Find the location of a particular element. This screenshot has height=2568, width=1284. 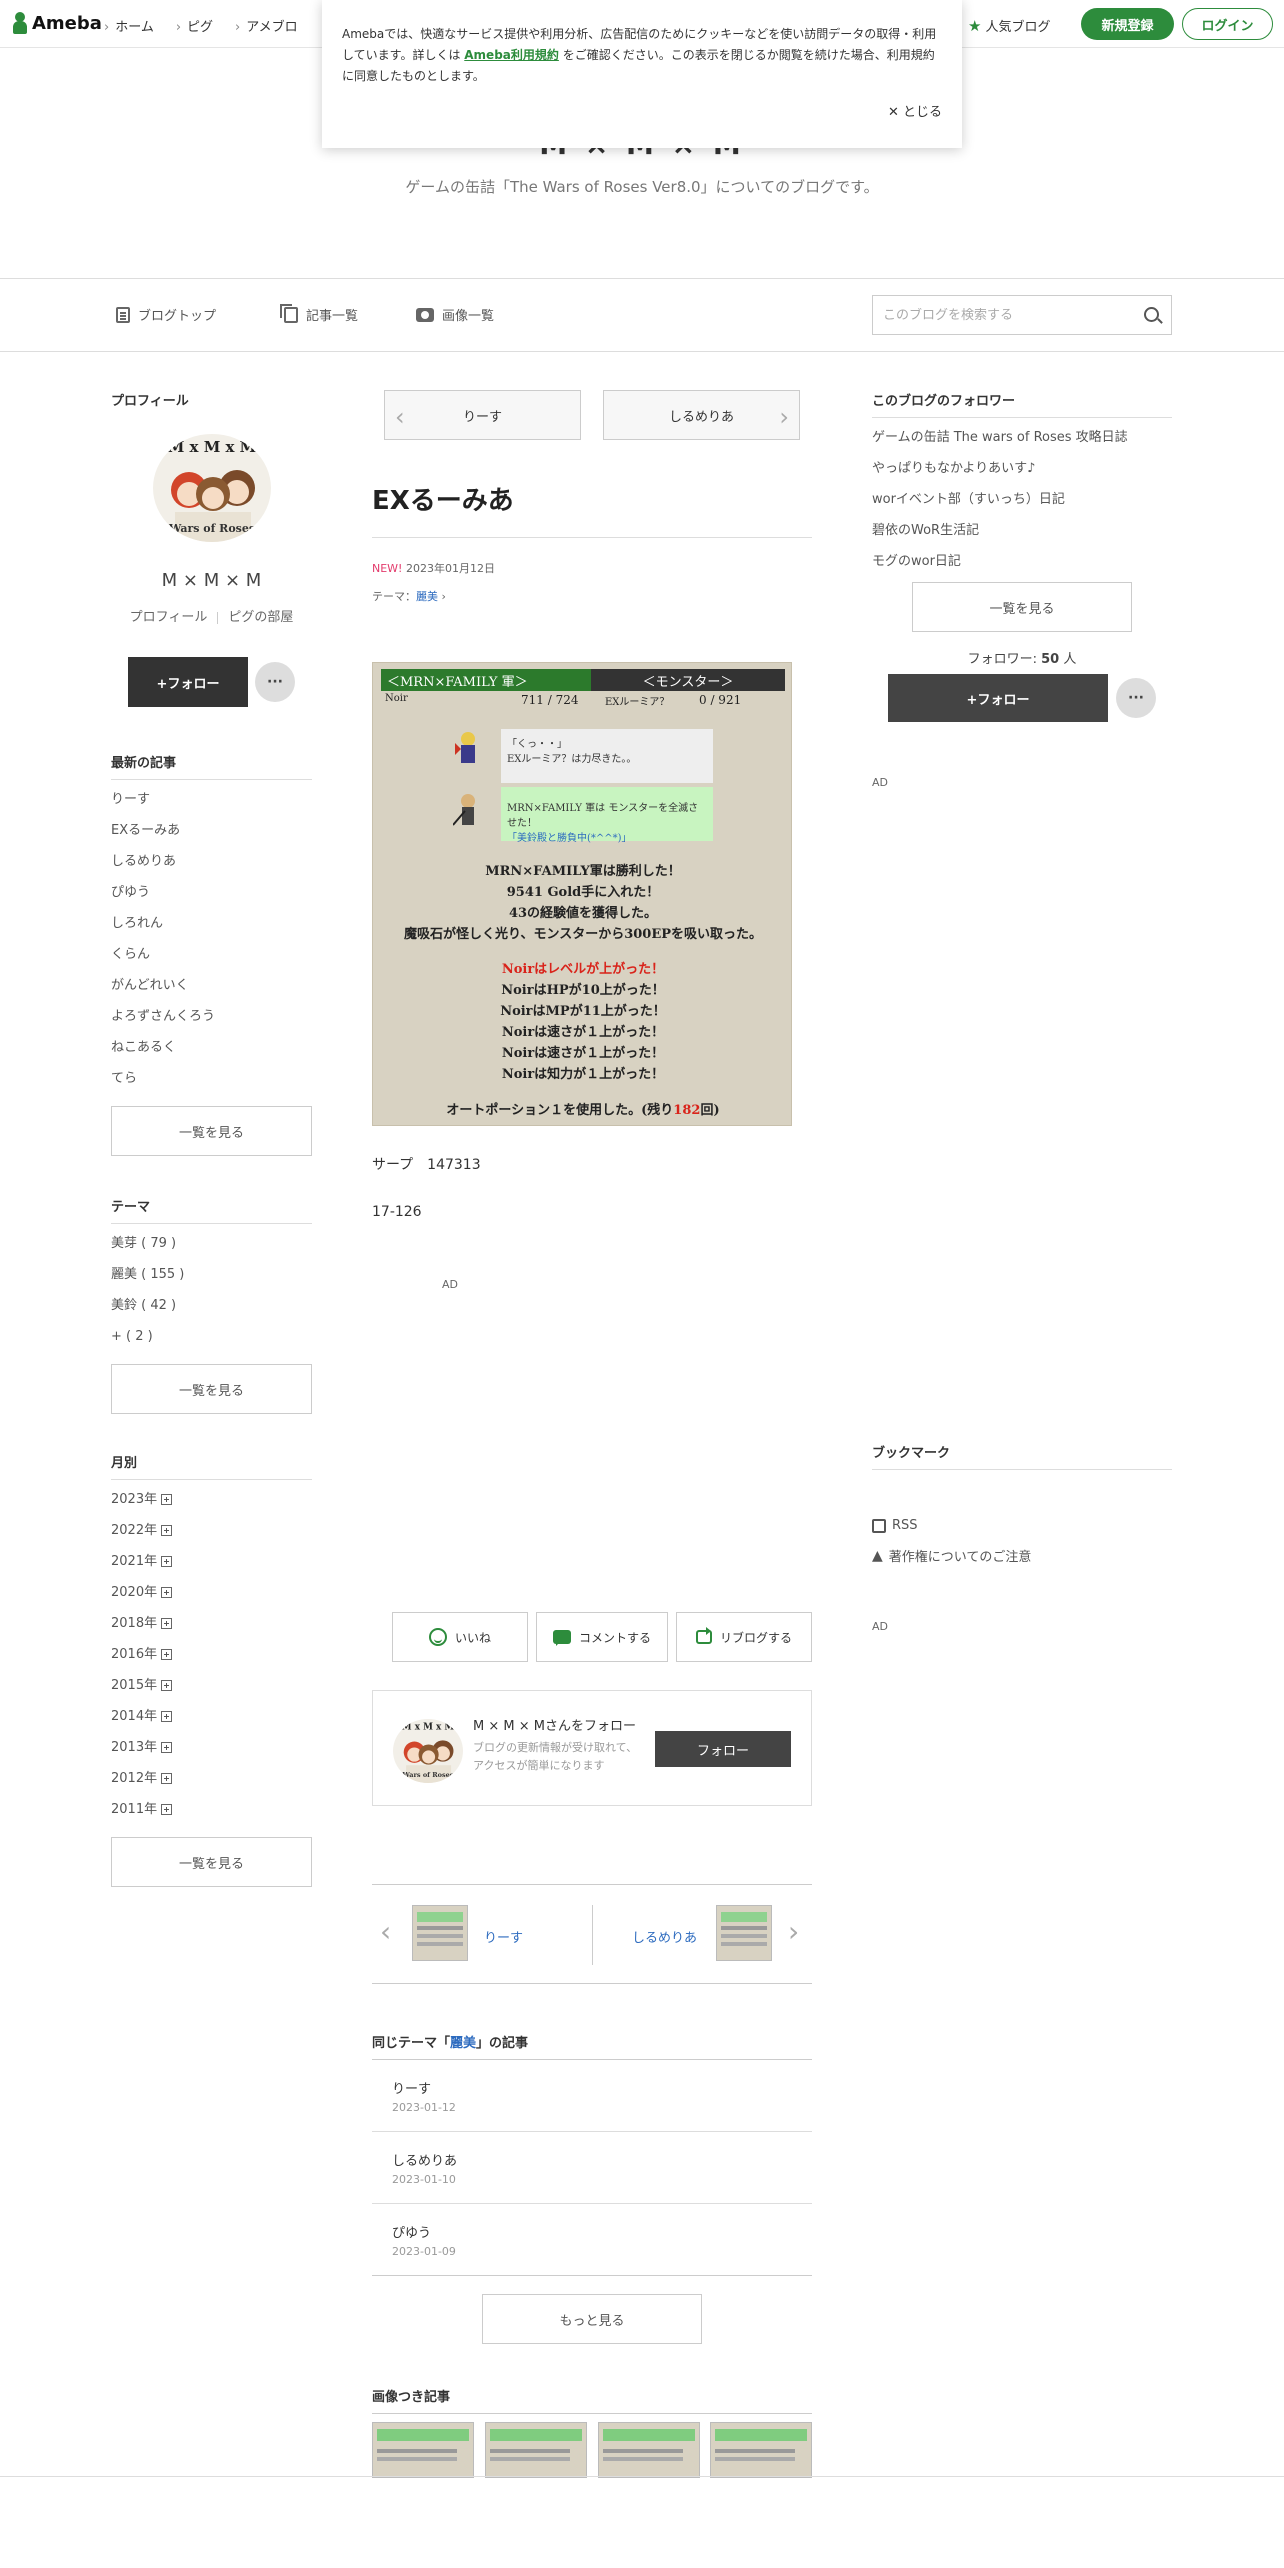

month-item: 2012年 is located at coordinates (211, 1778).